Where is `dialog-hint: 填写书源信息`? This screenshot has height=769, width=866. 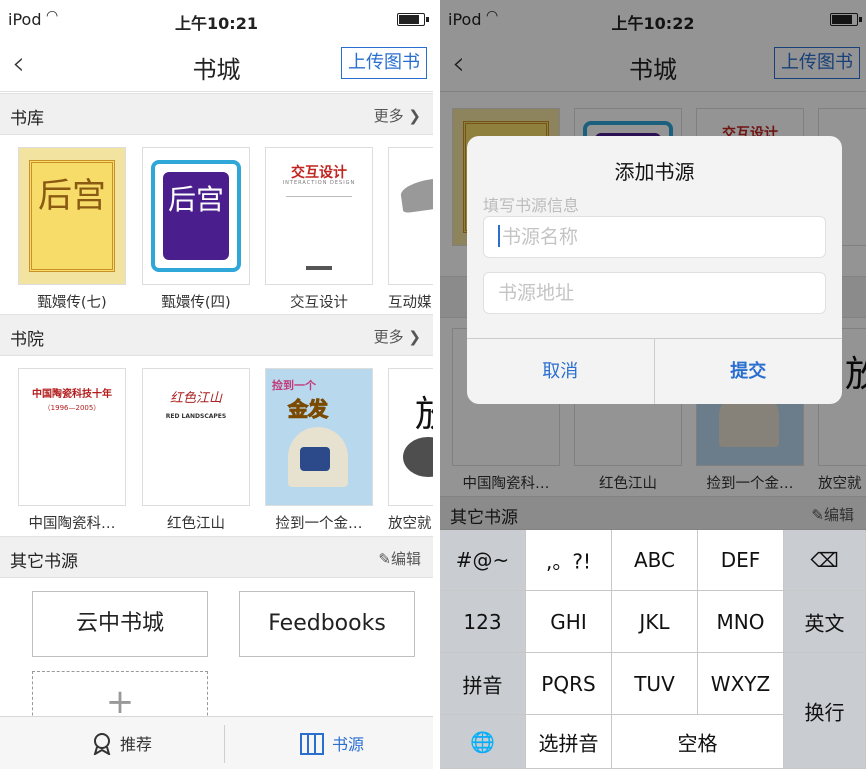
dialog-hint: 填写书源信息 is located at coordinates (531, 205).